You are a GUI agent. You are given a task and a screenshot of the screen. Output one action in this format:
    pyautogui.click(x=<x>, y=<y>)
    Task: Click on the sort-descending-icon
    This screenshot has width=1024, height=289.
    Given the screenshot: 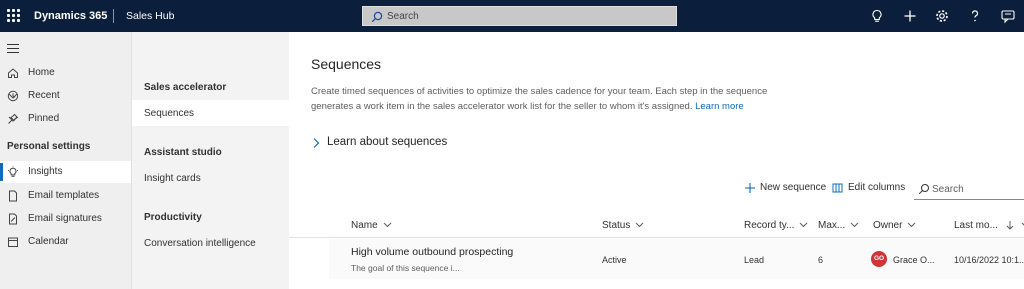 What is the action you would take?
    pyautogui.click(x=1010, y=226)
    